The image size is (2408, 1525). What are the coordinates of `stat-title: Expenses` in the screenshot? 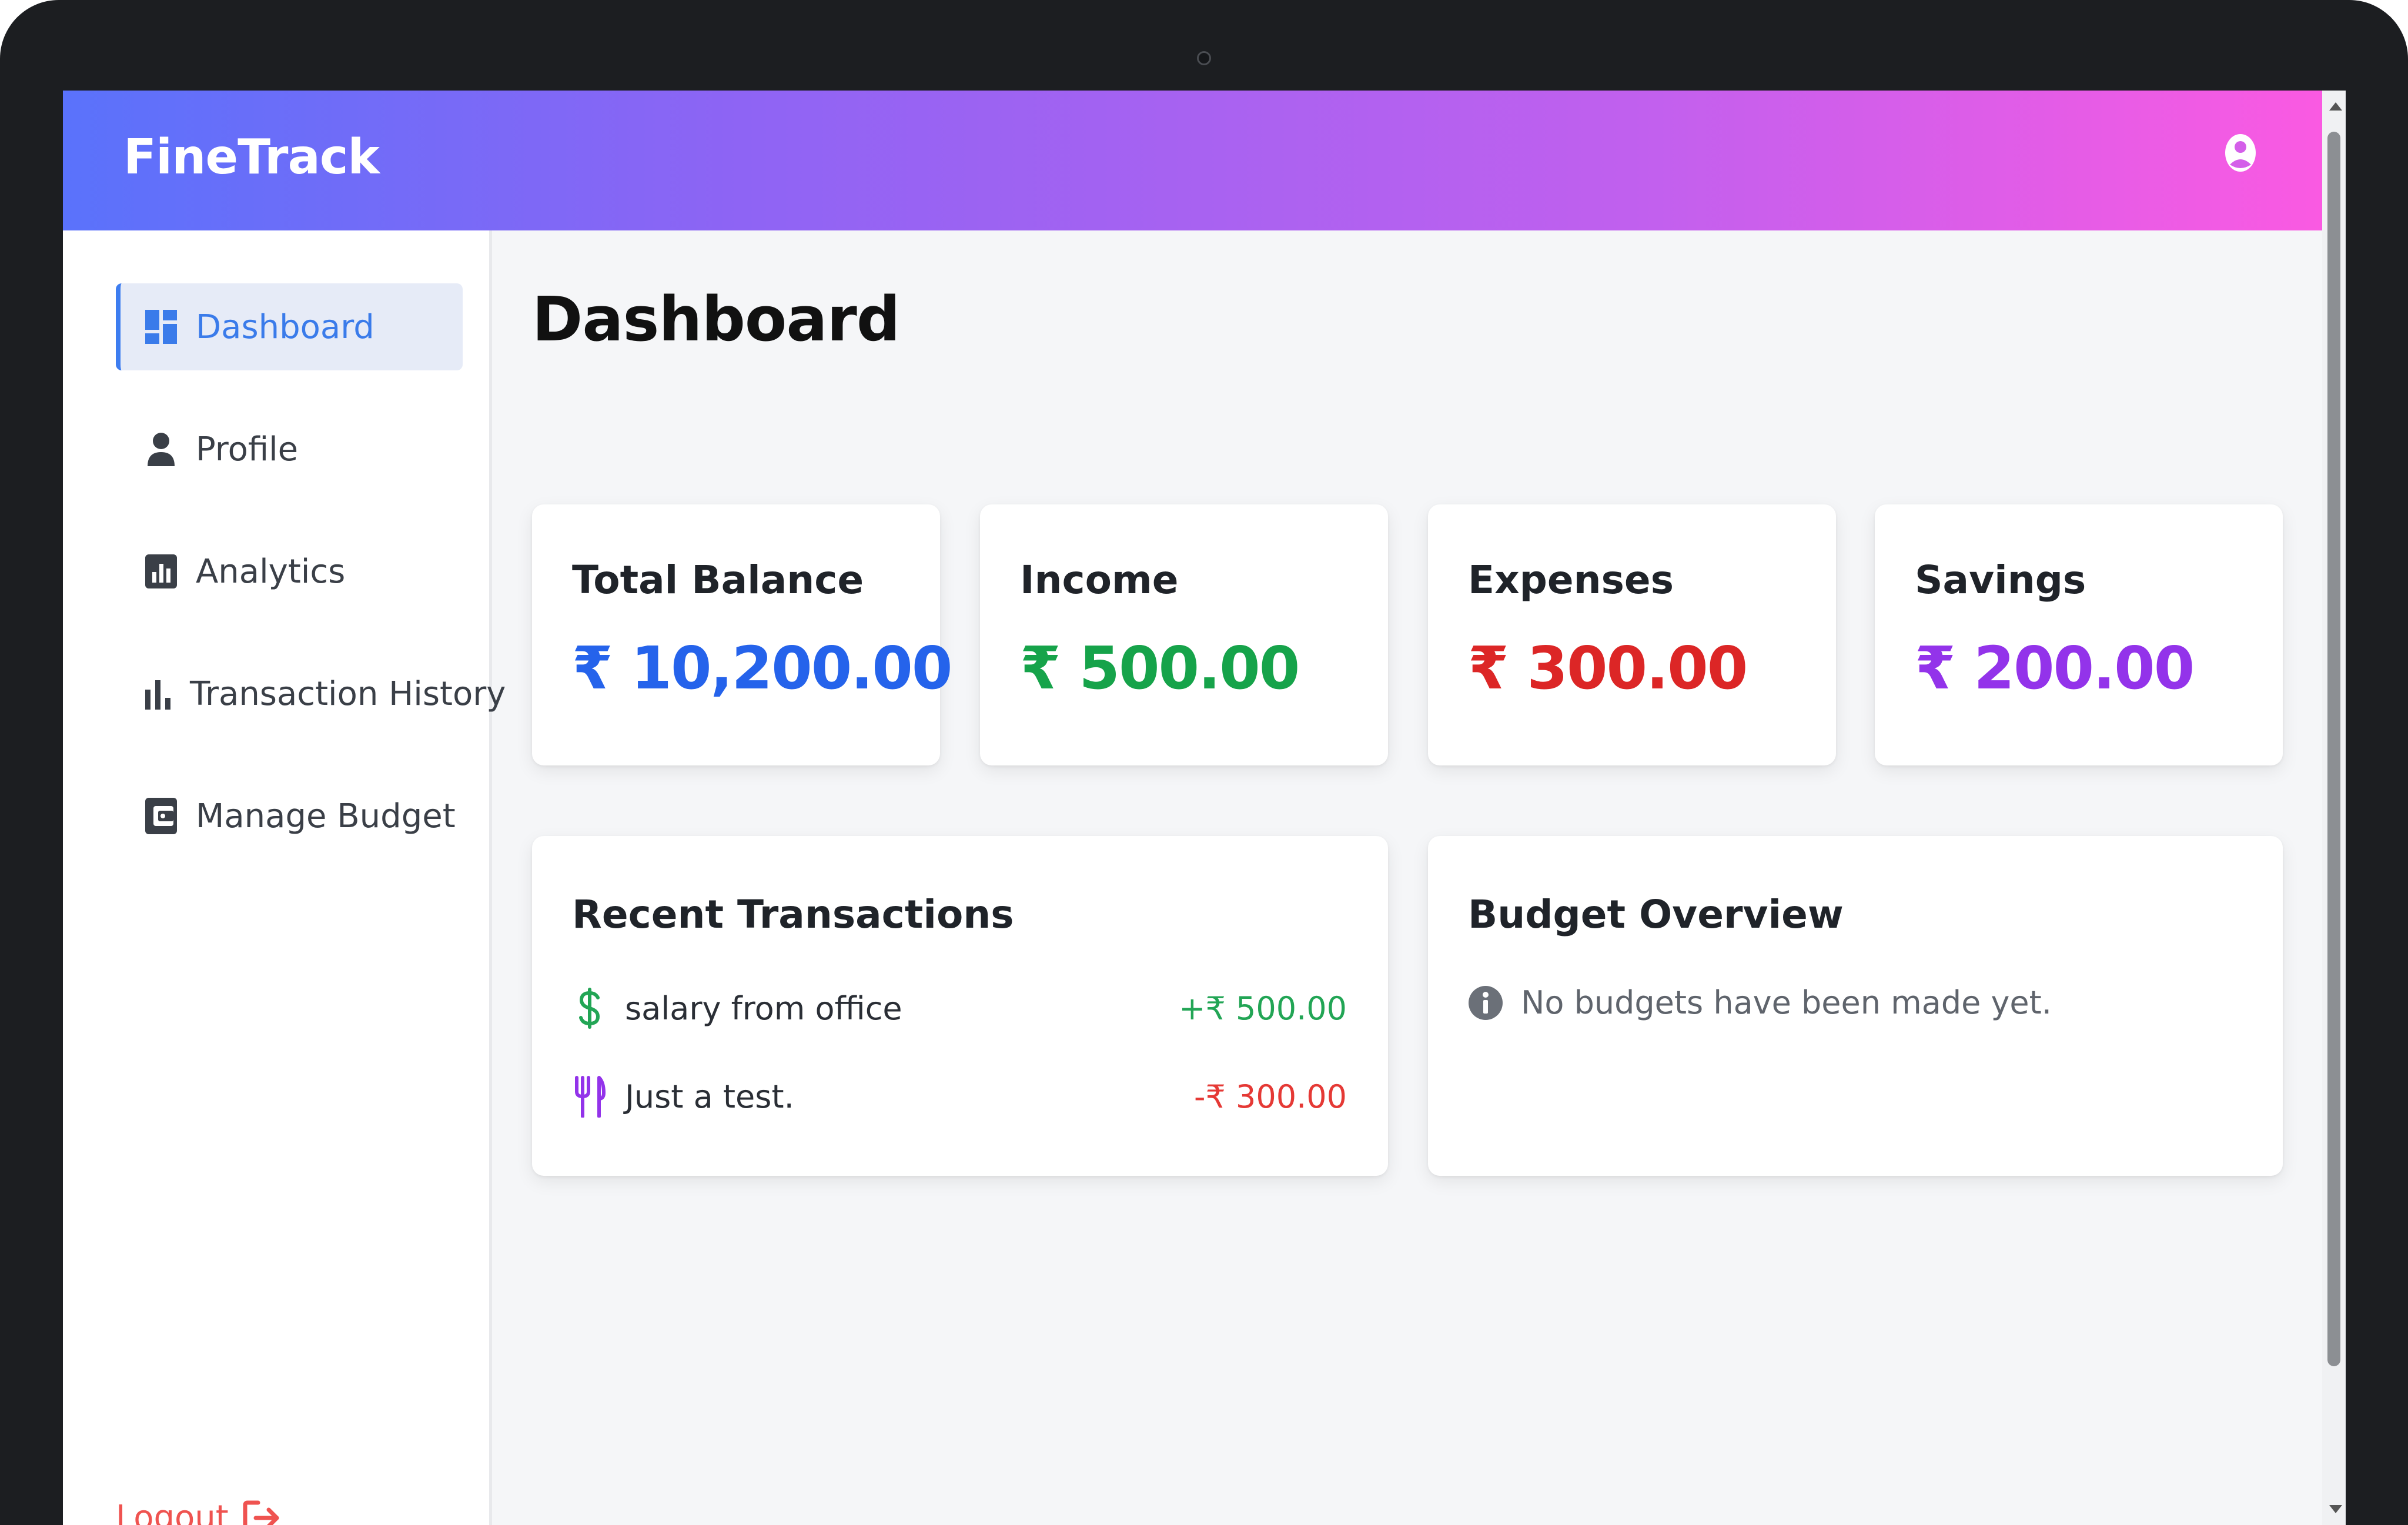 It's located at (1571, 580).